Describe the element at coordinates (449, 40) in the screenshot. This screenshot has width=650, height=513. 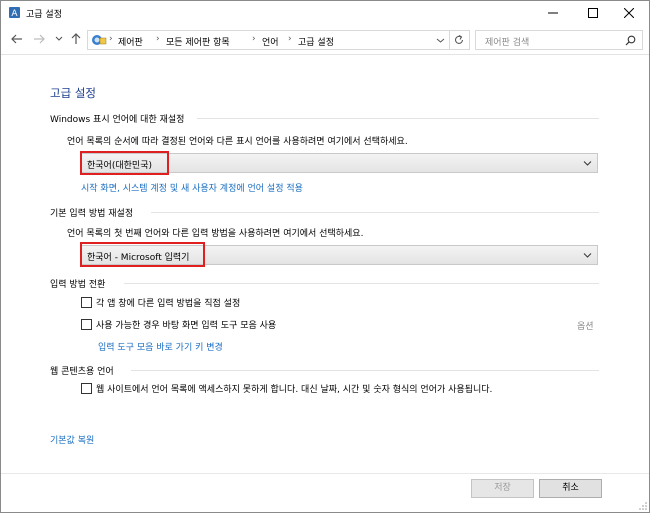
I see `address-divider` at that location.